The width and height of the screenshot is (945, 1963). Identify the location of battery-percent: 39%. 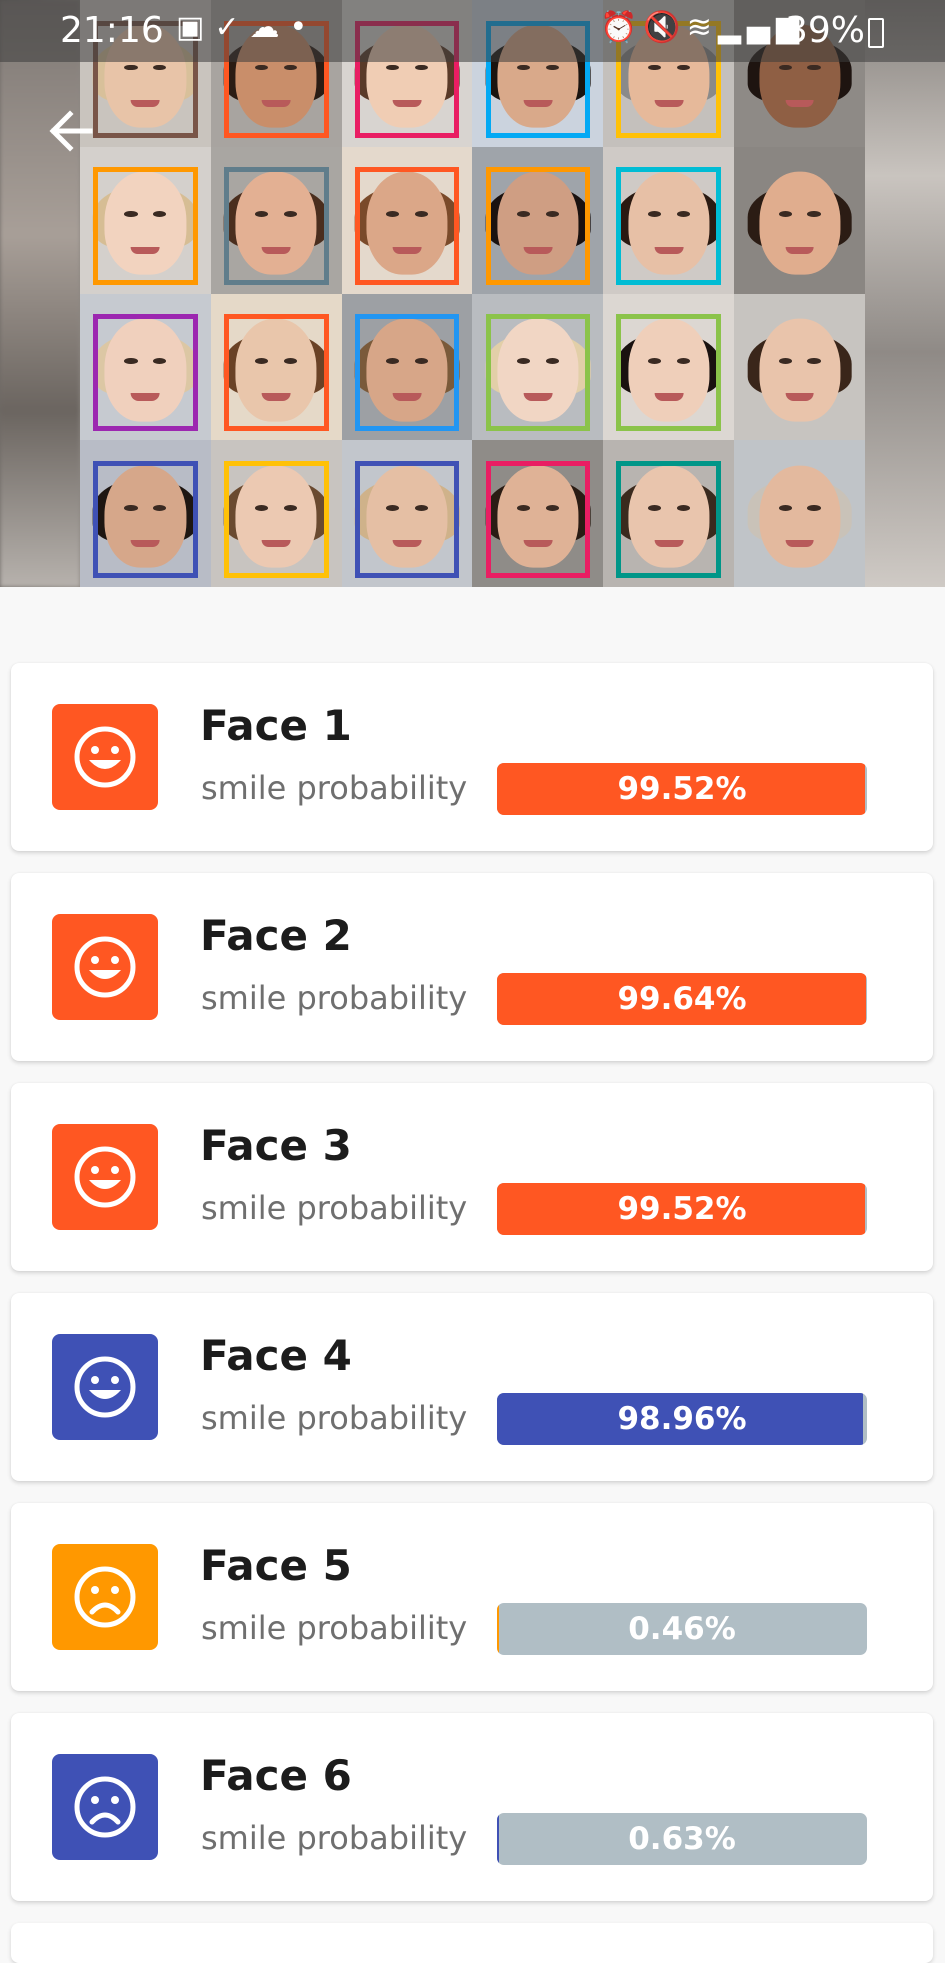
(825, 30).